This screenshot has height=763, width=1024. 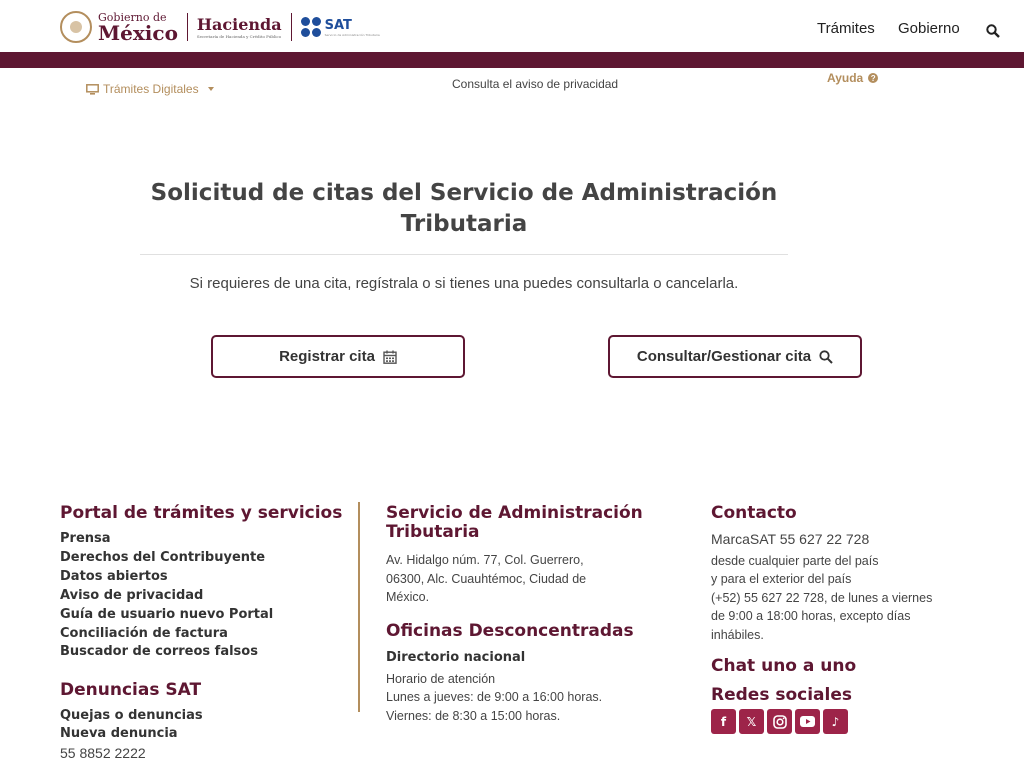 I want to click on privacy-link: Consulta el aviso de privacidad, so click(x=535, y=84).